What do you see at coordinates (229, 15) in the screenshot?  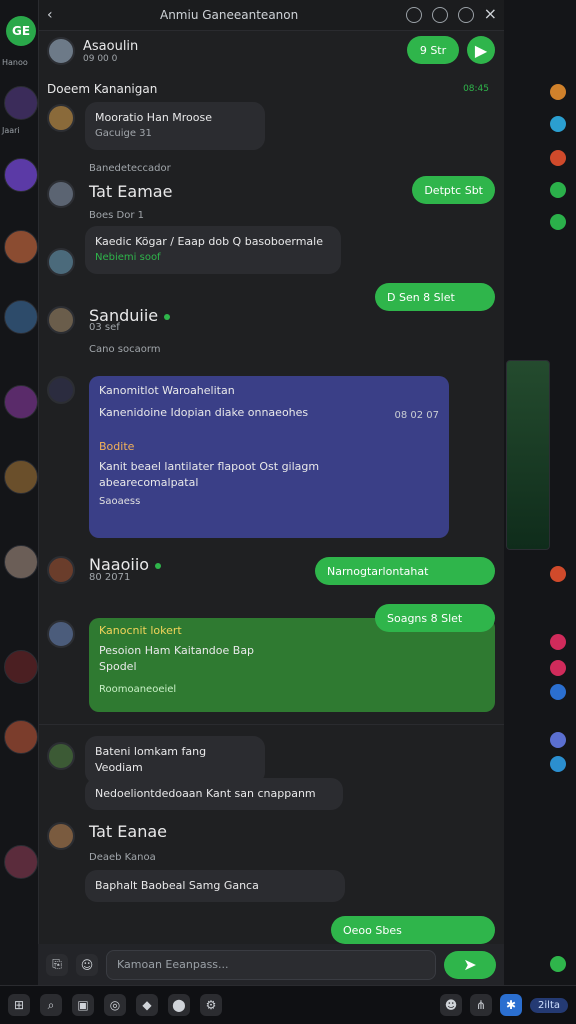 I see `window-title: Anmiu Ganeeanteanon` at bounding box center [229, 15].